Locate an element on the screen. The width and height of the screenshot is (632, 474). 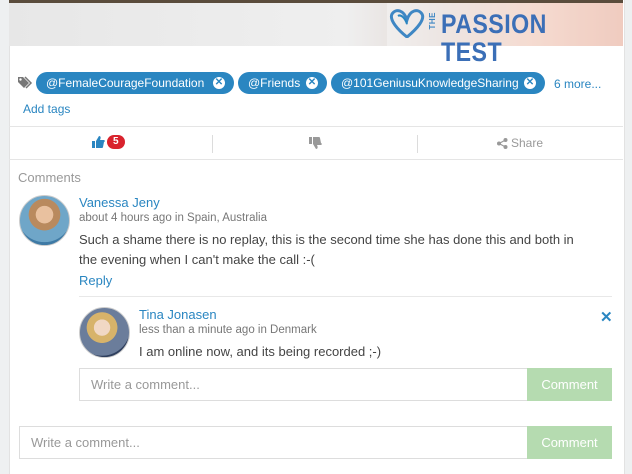
comments-heading: Comments is located at coordinates (49, 177).